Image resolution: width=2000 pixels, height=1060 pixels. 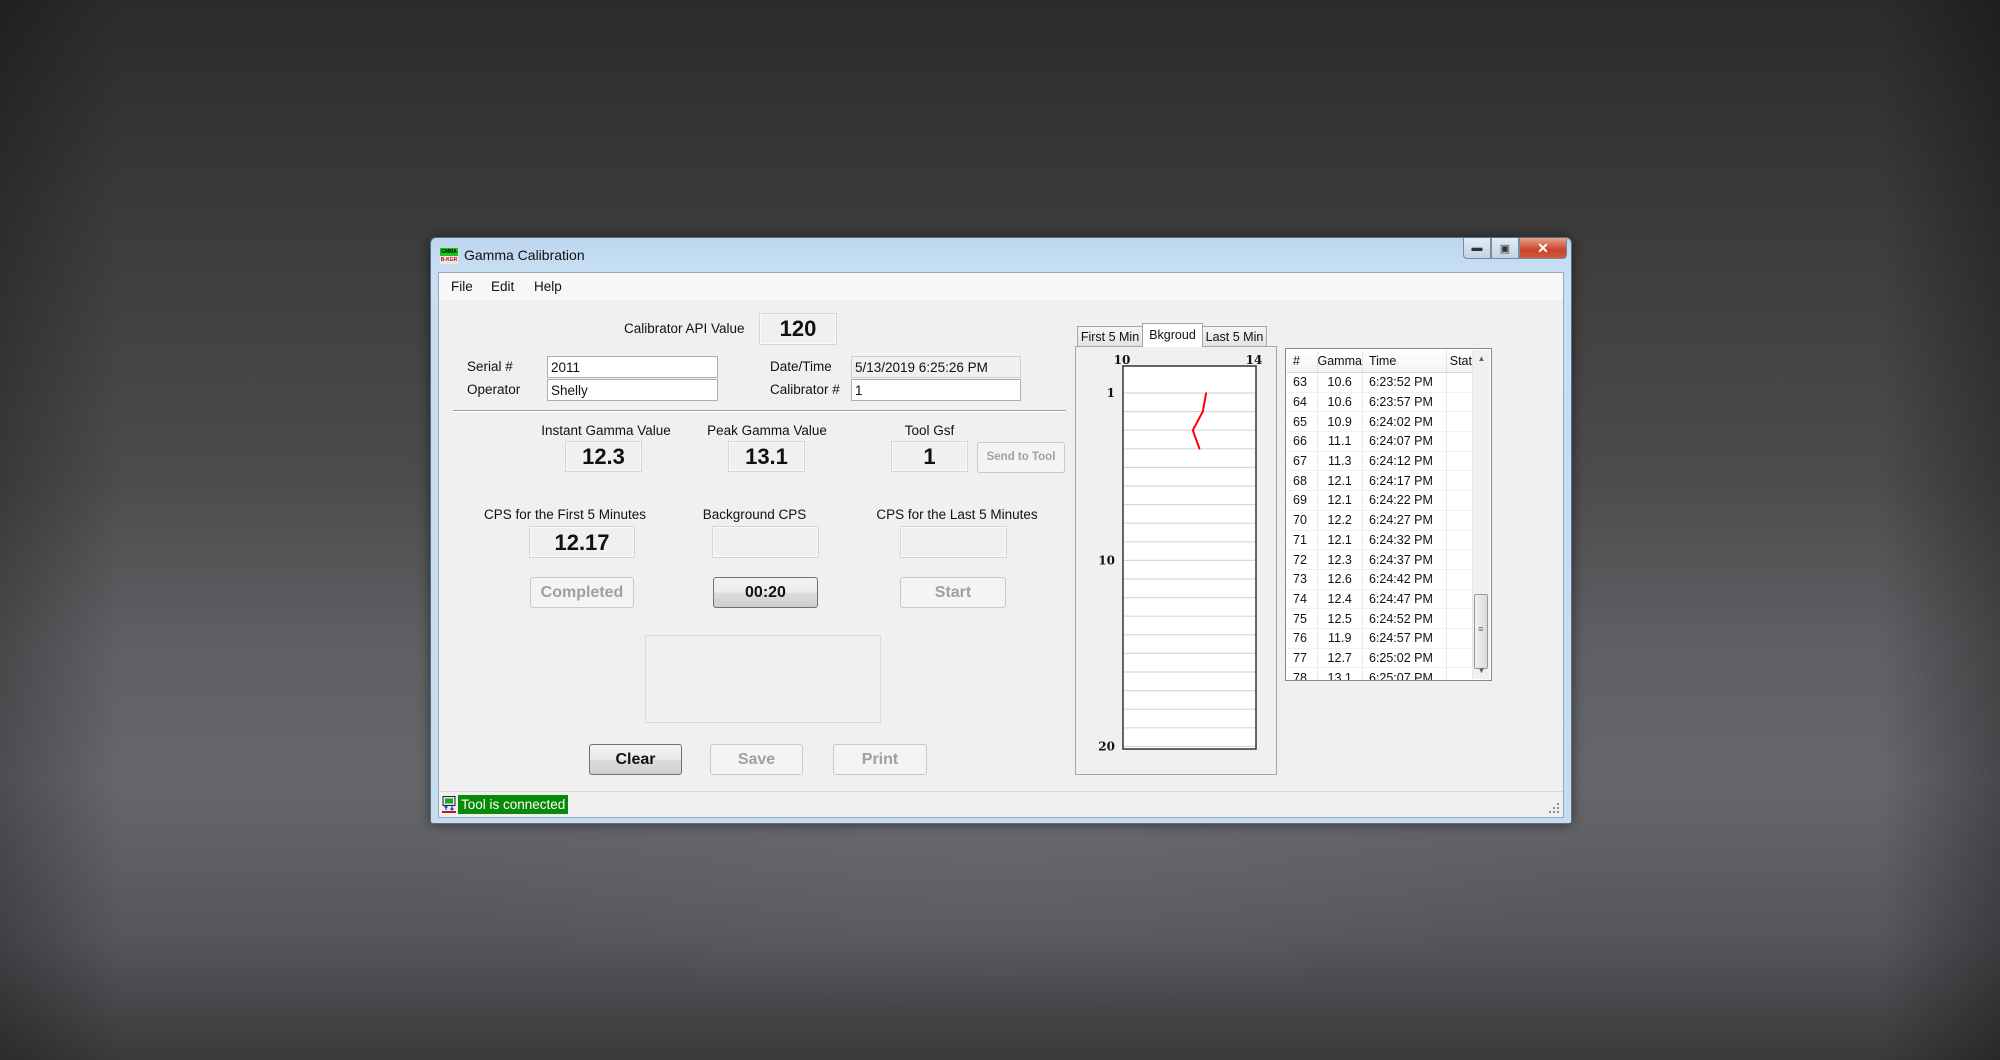 I want to click on x-tick-label-max: 14, so click(x=1254, y=360).